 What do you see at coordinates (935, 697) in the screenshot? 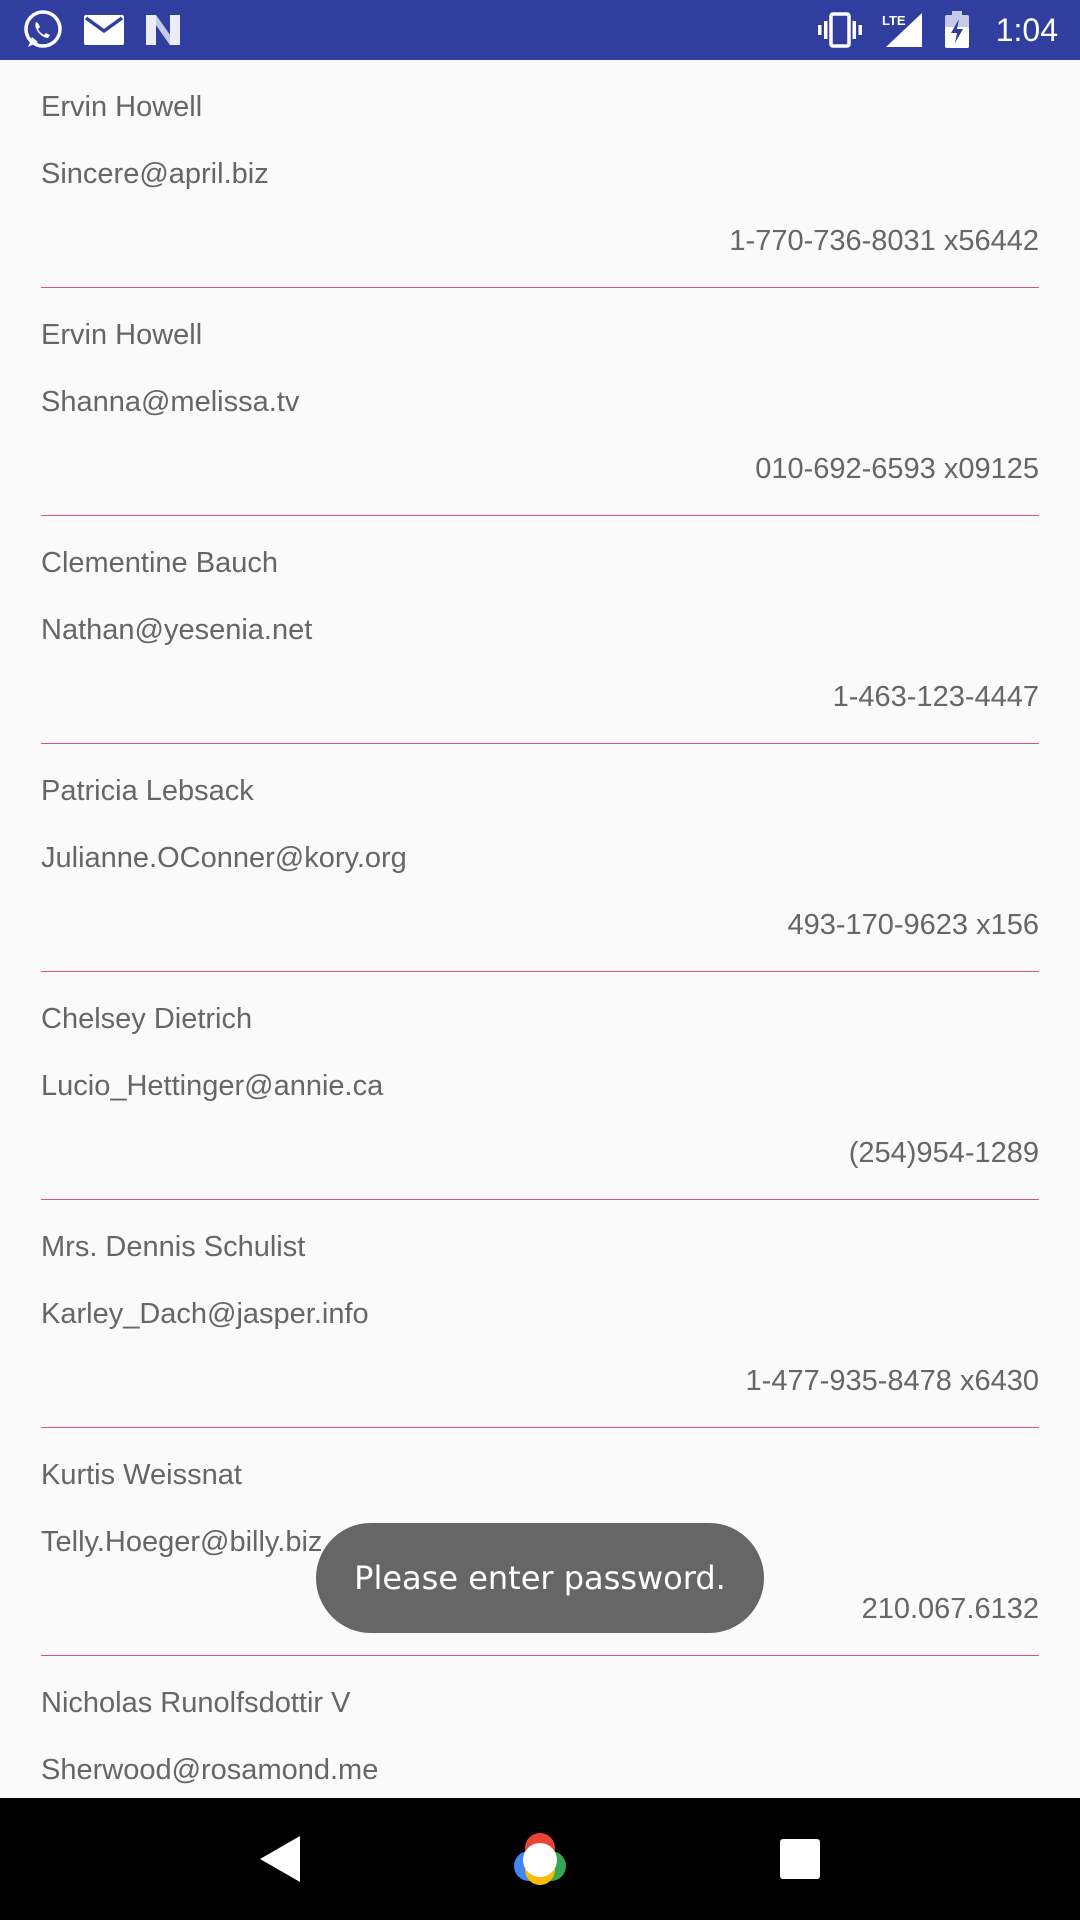
I see `contact-phone: 1-463-123-4447` at bounding box center [935, 697].